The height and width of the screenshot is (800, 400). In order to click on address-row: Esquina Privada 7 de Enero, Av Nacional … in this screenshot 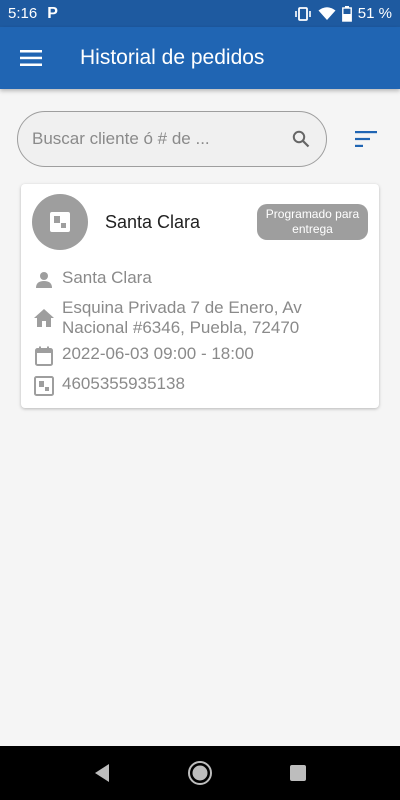, I will do `click(167, 318)`.